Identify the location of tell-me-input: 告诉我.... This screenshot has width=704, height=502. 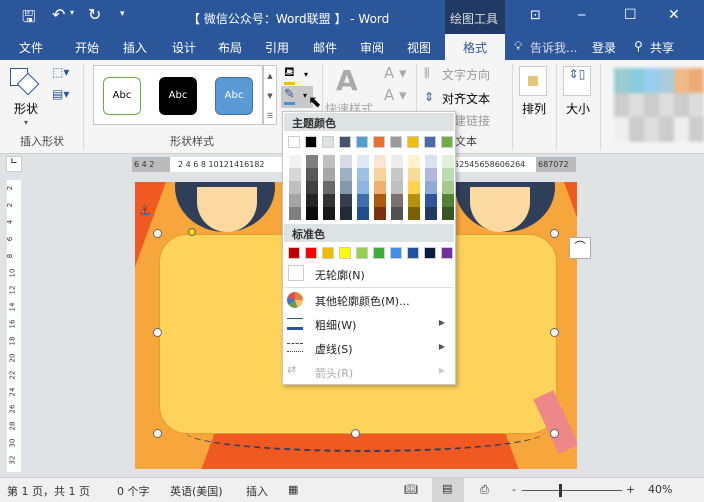
(553, 47).